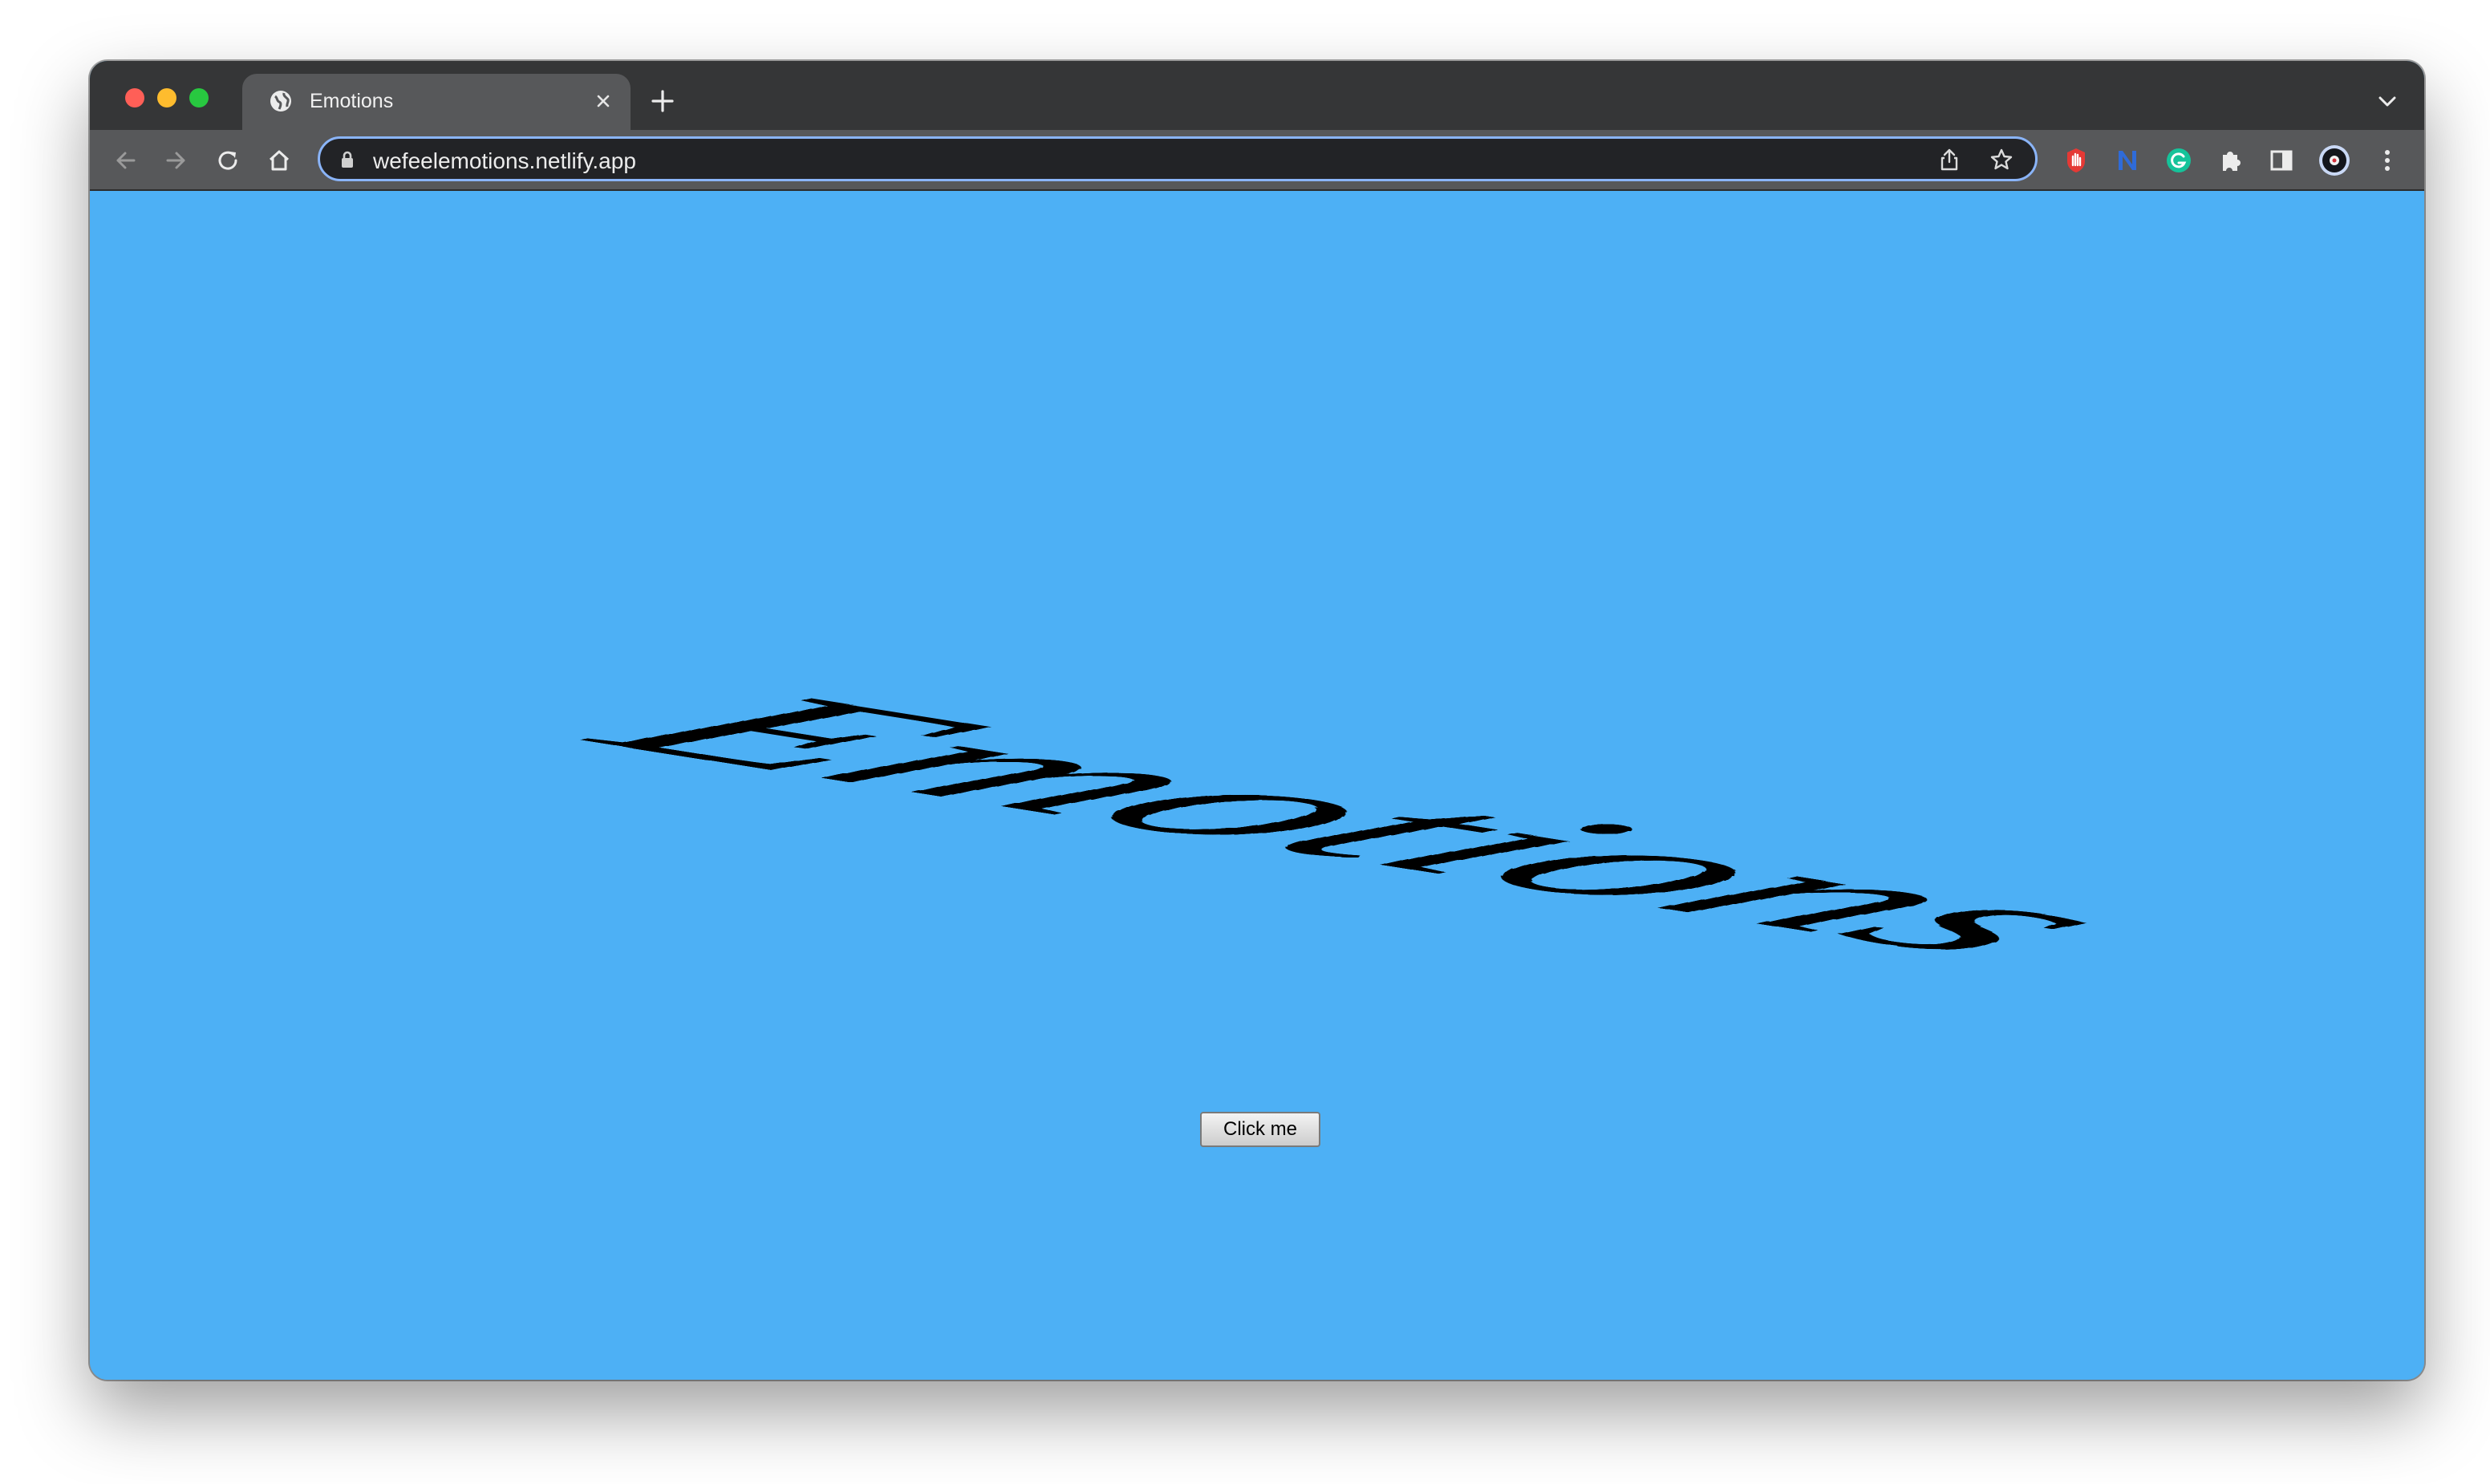 This screenshot has height=1484, width=2490. I want to click on close-window-button, so click(134, 97).